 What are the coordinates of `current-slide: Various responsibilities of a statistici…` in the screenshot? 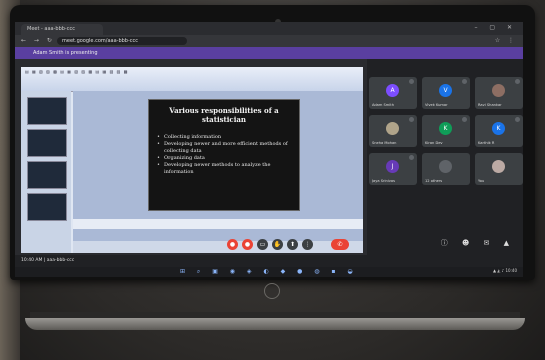 It's located at (224, 155).